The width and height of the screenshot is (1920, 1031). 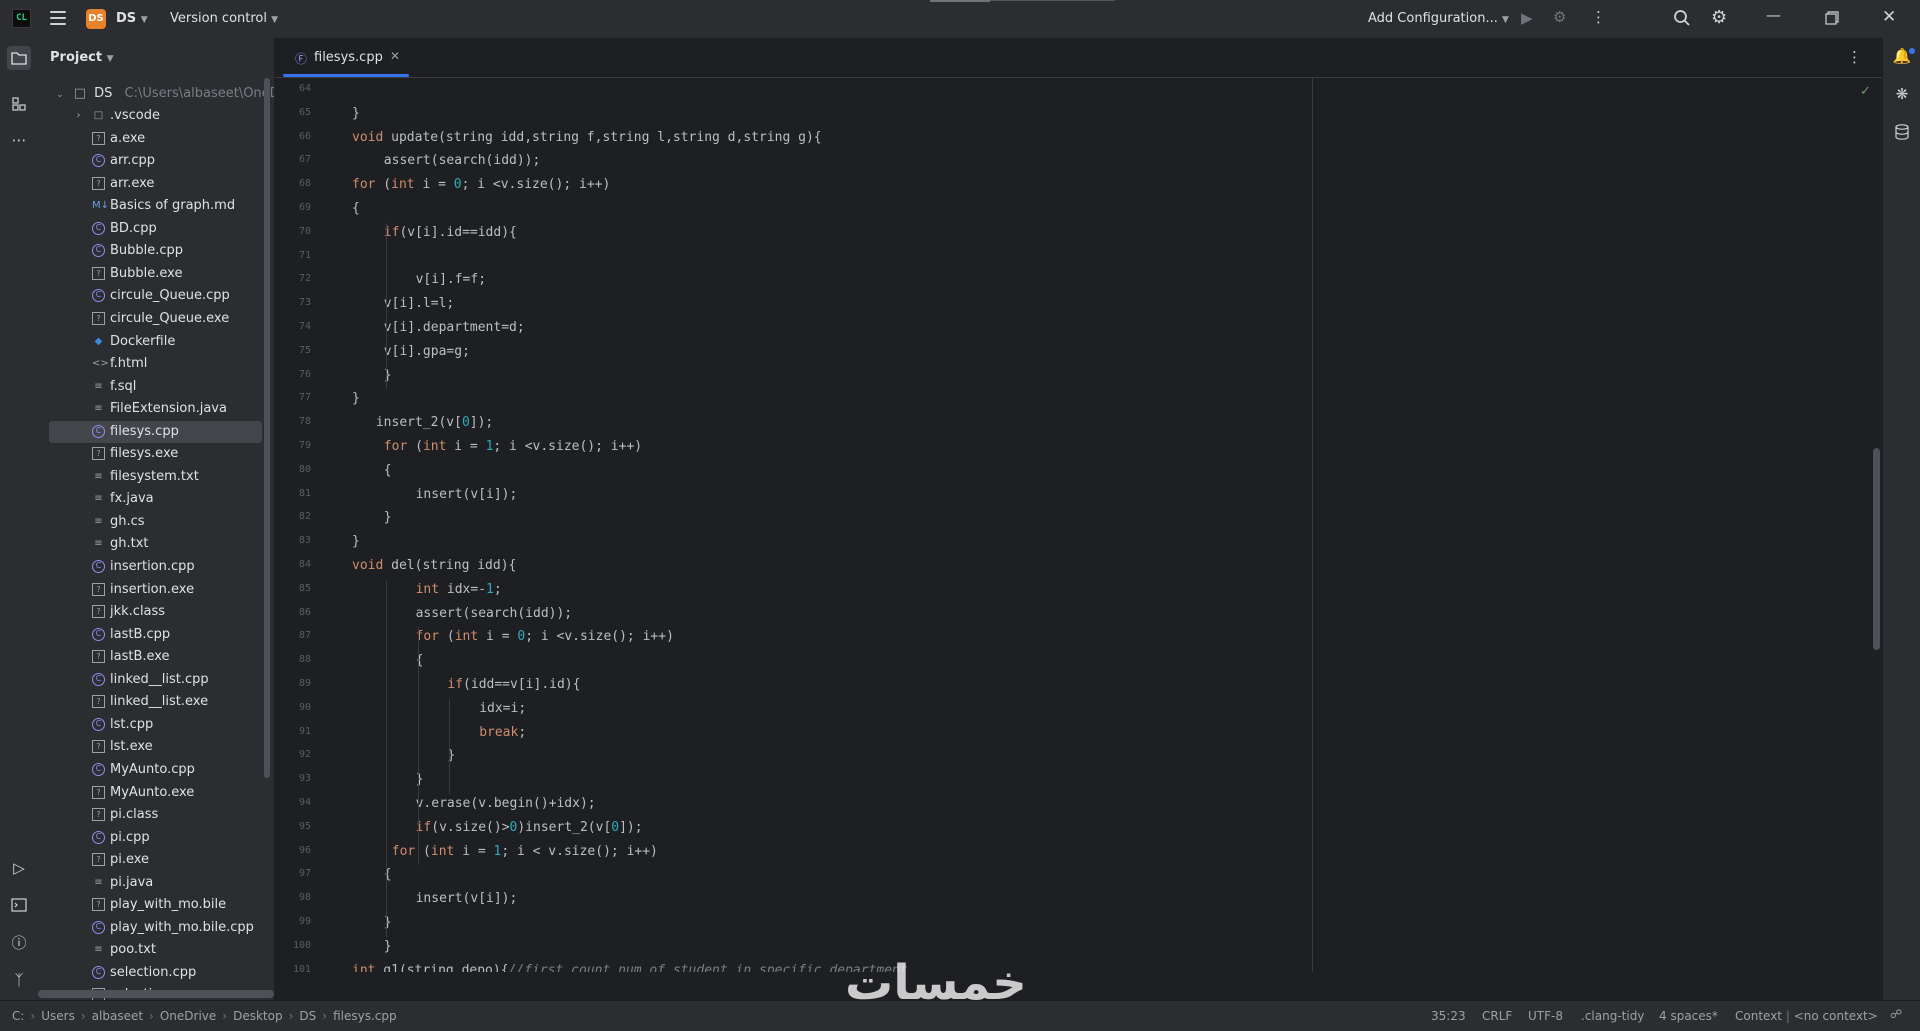 I want to click on code-line: if(idd==v[i].id){, so click(x=513, y=685).